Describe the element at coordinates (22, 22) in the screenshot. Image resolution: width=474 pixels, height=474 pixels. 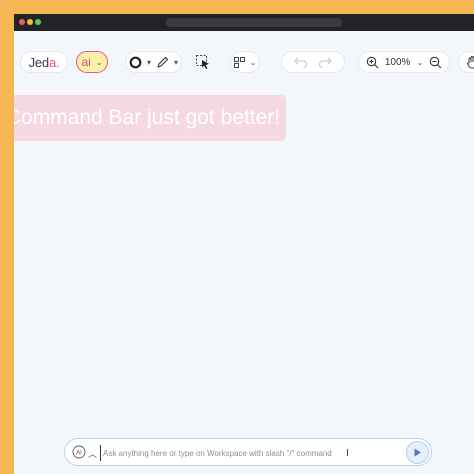
I see `close-window-button` at that location.